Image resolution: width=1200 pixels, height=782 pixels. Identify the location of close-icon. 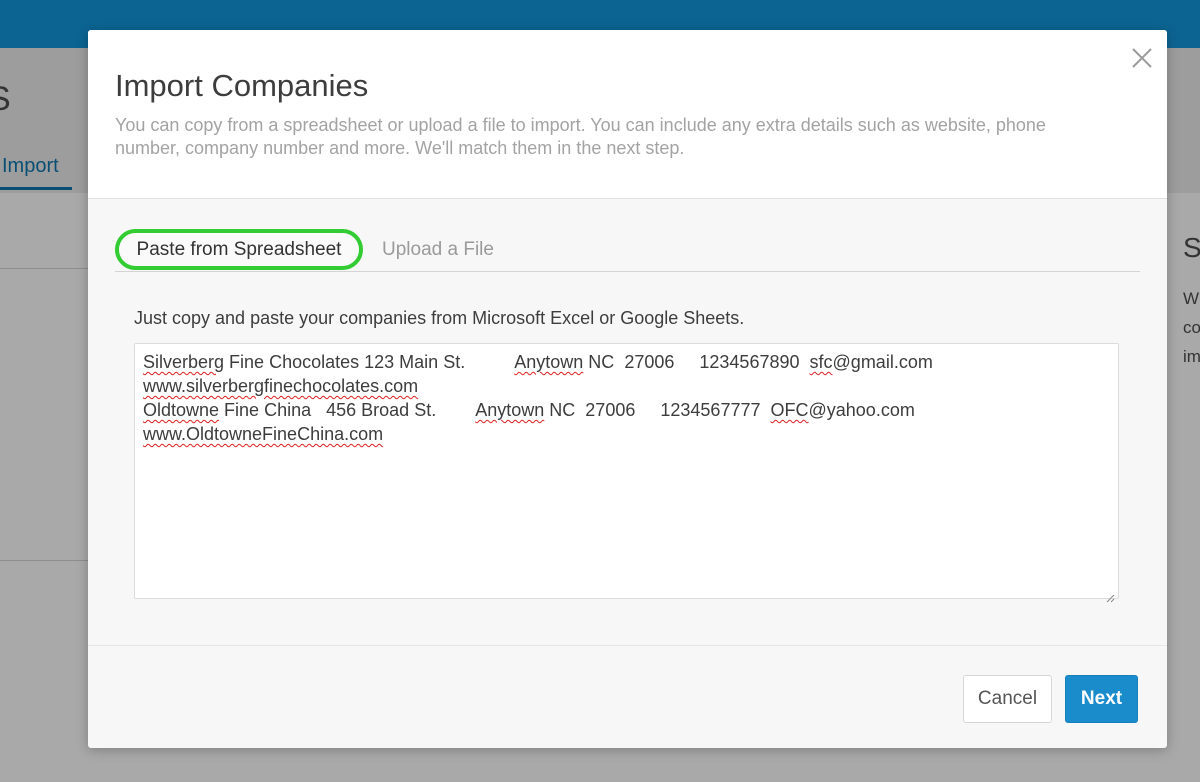
(1142, 58).